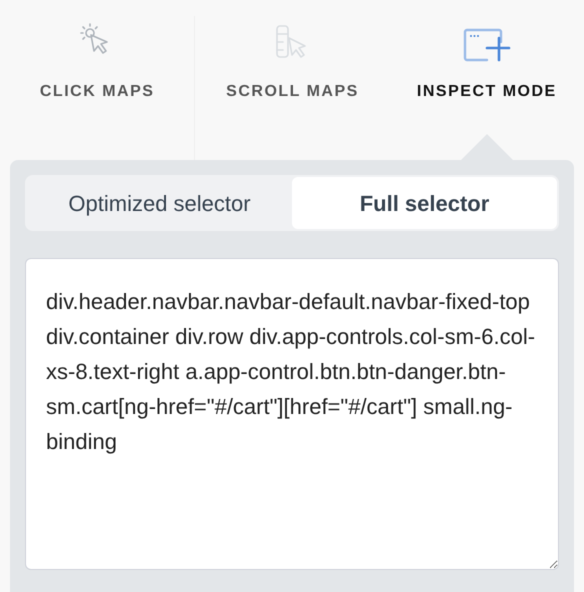 The width and height of the screenshot is (584, 592). I want to click on selector-tab: Optimized selector, so click(159, 203).